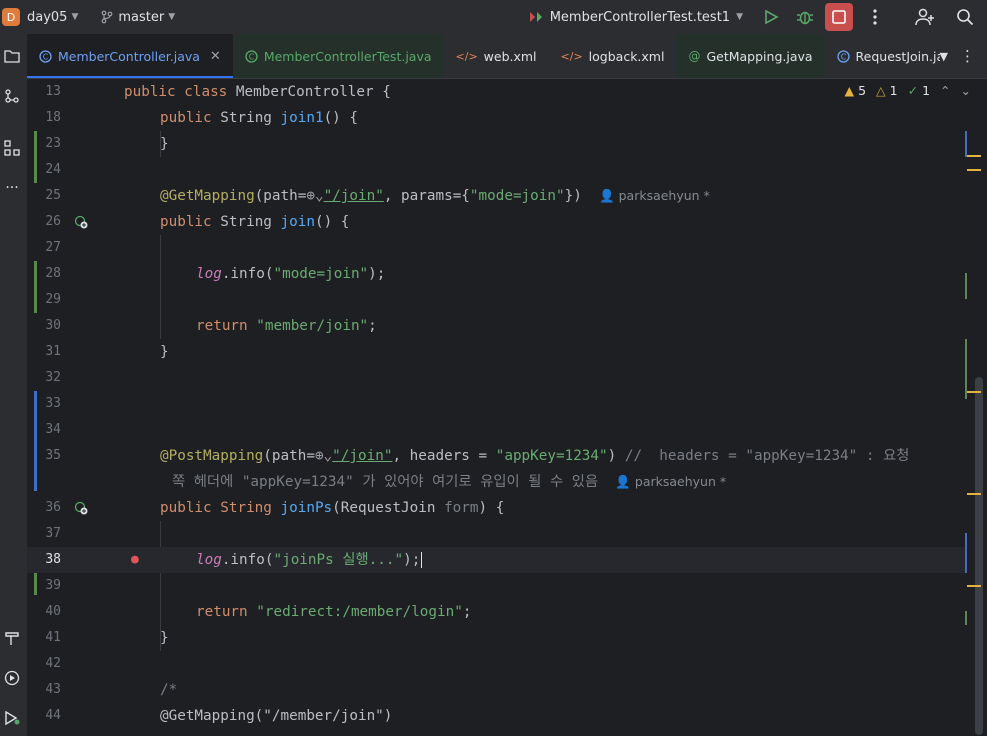 Image resolution: width=987 pixels, height=736 pixels. Describe the element at coordinates (497, 430) in the screenshot. I see `code-line: 34` at that location.